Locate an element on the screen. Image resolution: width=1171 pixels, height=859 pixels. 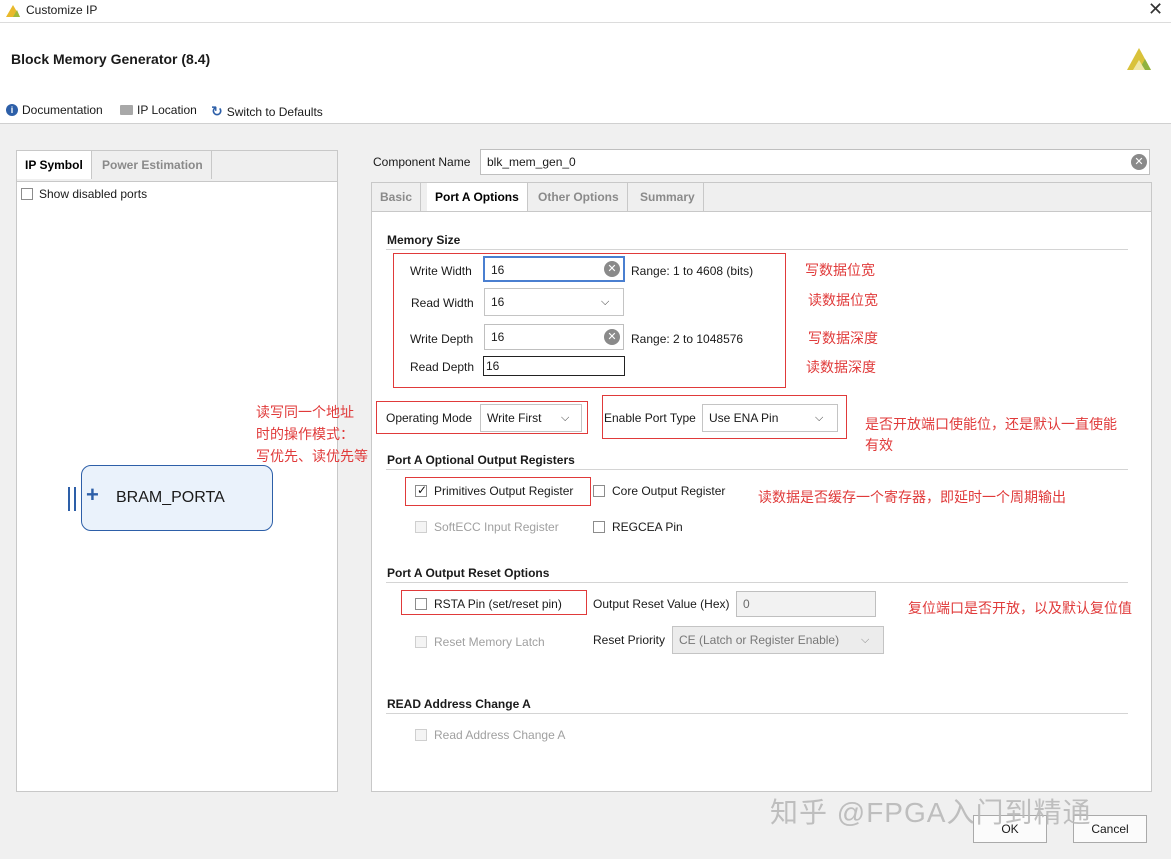
read-address-change-label: Read Address Change A is located at coordinates (500, 735).